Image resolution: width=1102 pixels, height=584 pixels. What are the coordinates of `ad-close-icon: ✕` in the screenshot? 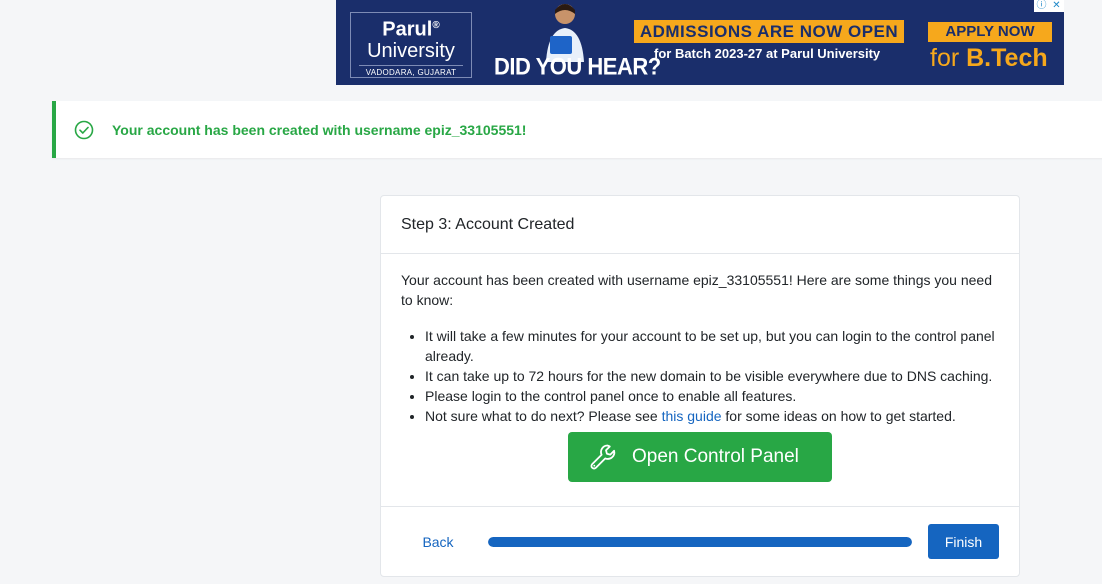 It's located at (1056, 6).